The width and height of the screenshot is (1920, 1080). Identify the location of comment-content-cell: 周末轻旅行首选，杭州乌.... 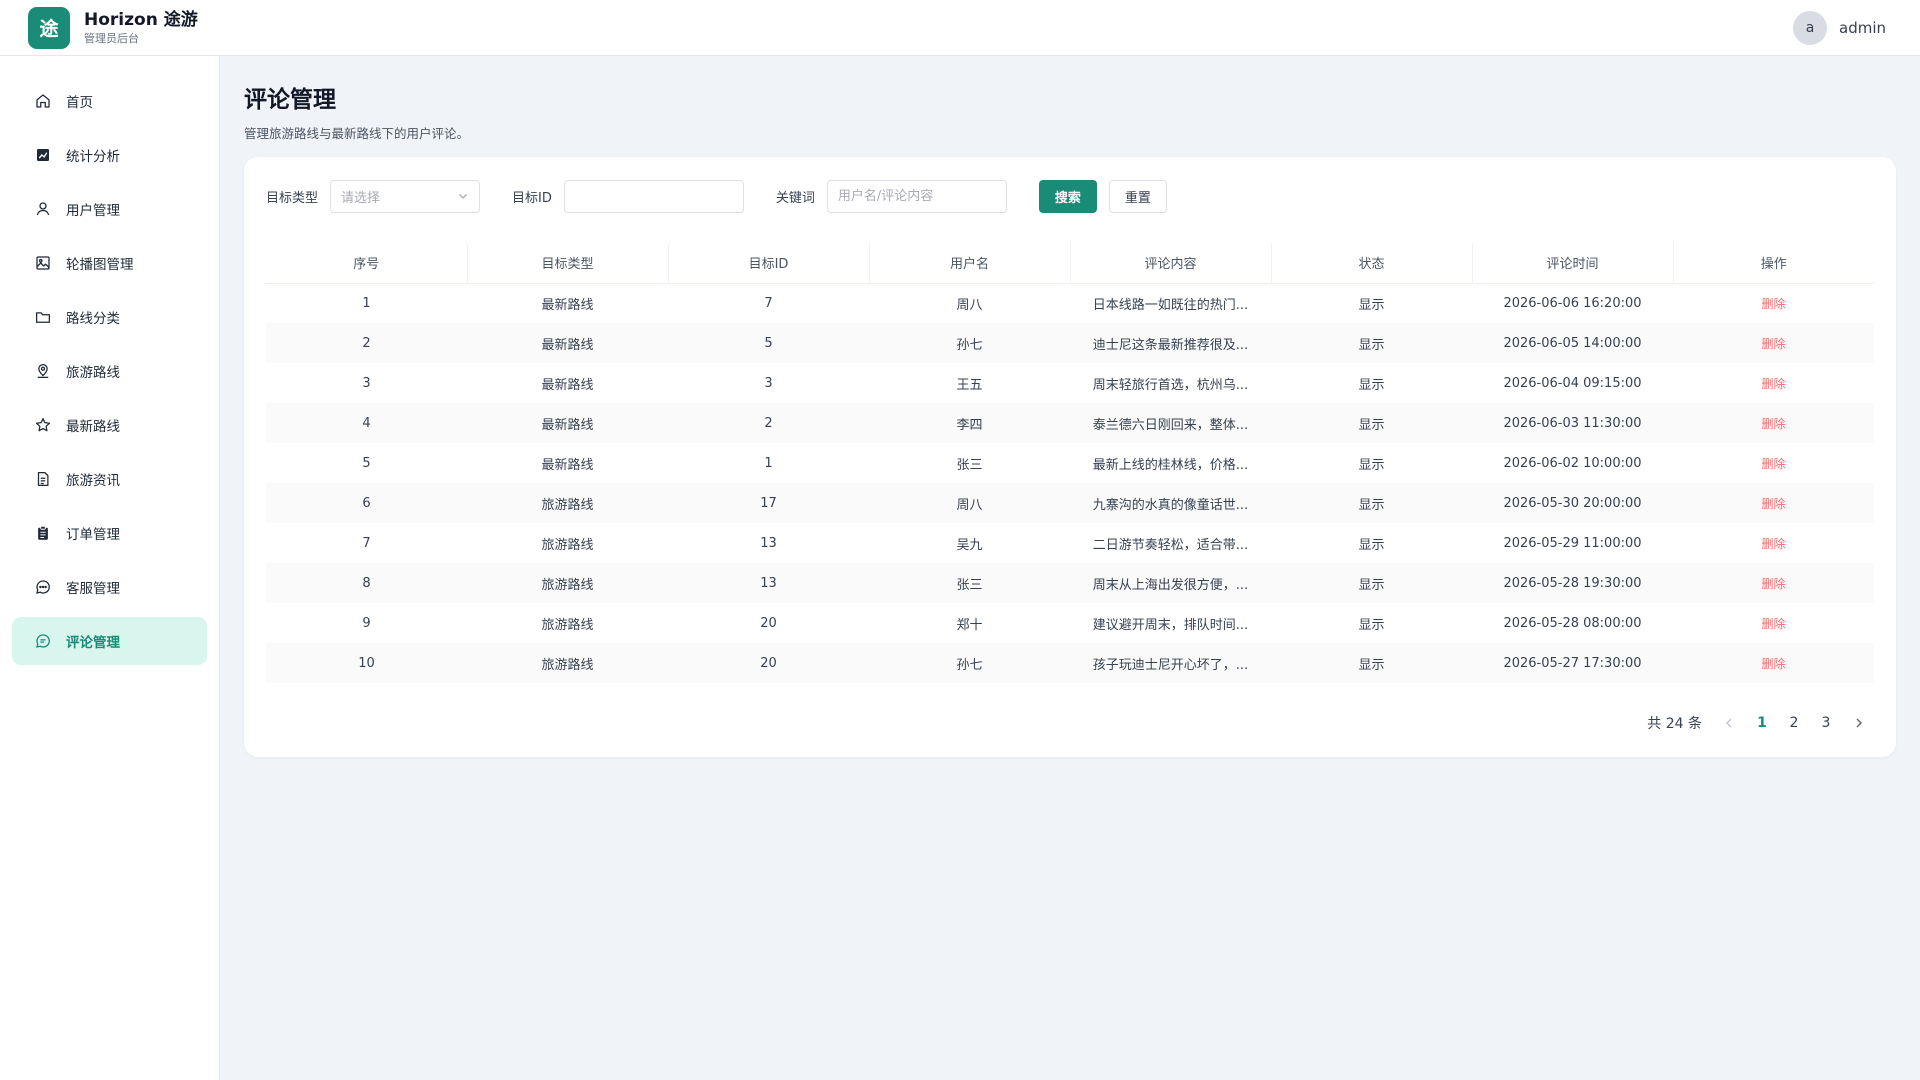
(1170, 385).